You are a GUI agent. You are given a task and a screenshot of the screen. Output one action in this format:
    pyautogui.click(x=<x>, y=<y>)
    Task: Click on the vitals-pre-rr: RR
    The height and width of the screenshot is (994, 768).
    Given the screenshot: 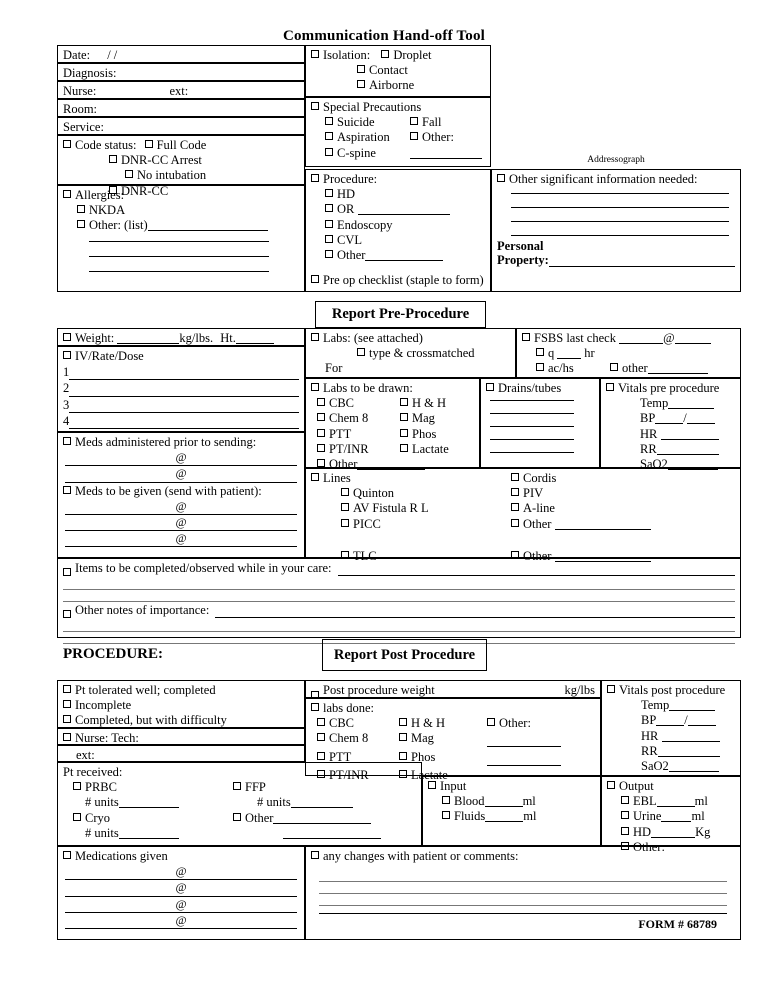 What is the action you would take?
    pyautogui.click(x=670, y=449)
    